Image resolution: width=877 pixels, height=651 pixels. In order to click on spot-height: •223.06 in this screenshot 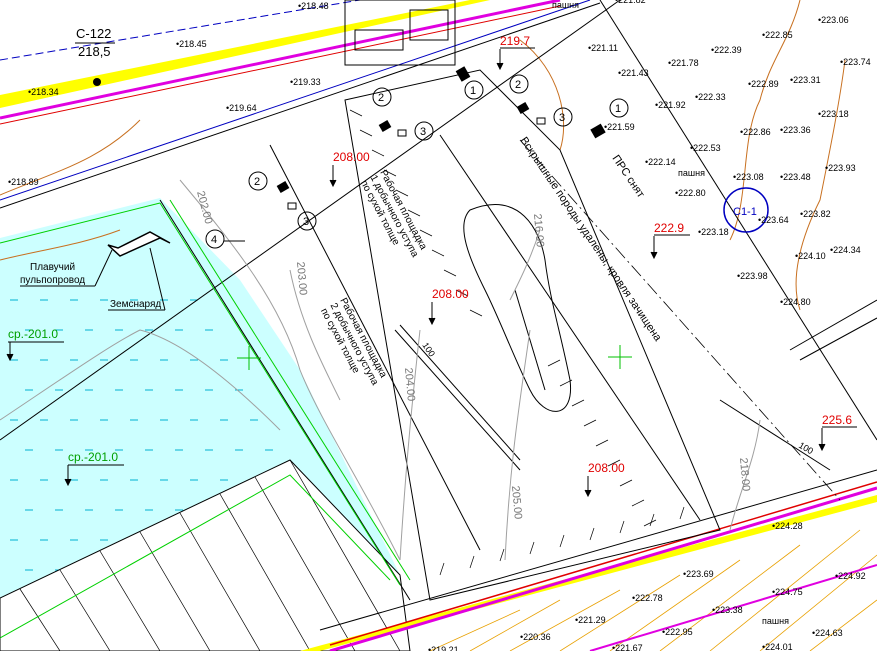, I will do `click(833, 20)`.